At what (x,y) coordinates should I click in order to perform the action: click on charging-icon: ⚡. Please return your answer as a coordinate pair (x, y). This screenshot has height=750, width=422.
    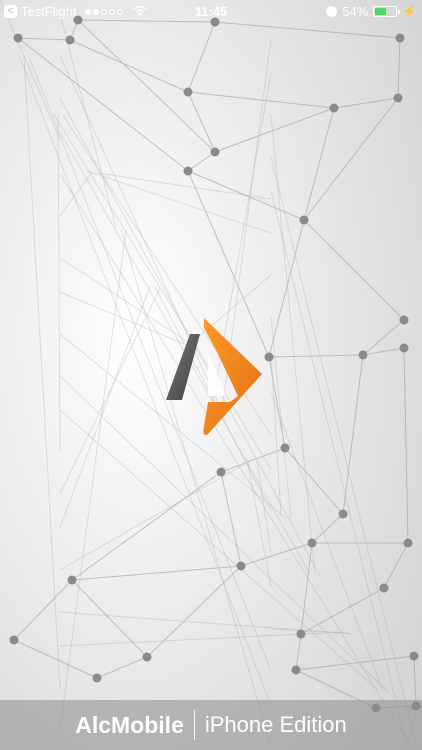
    Looking at the image, I should click on (409, 12).